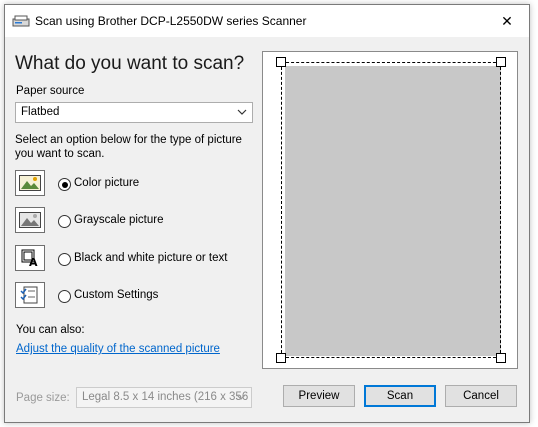 This screenshot has height=427, width=538. I want to click on custom-settings-label: Custom Settings, so click(116, 295).